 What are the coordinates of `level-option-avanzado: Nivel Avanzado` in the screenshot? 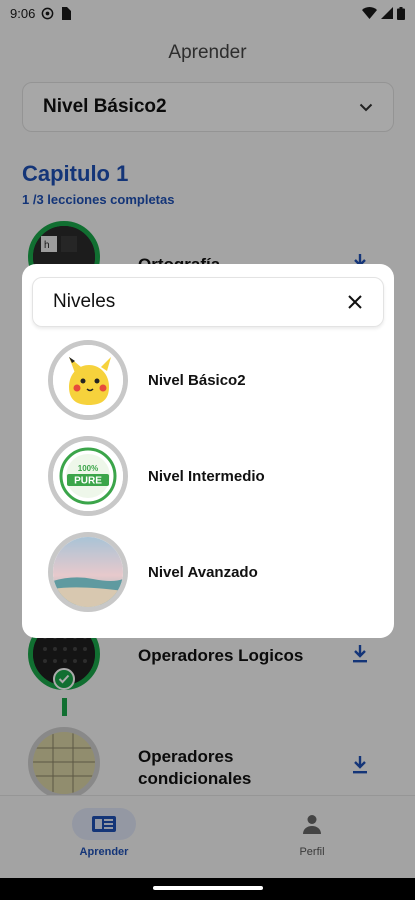 It's located at (213, 572).